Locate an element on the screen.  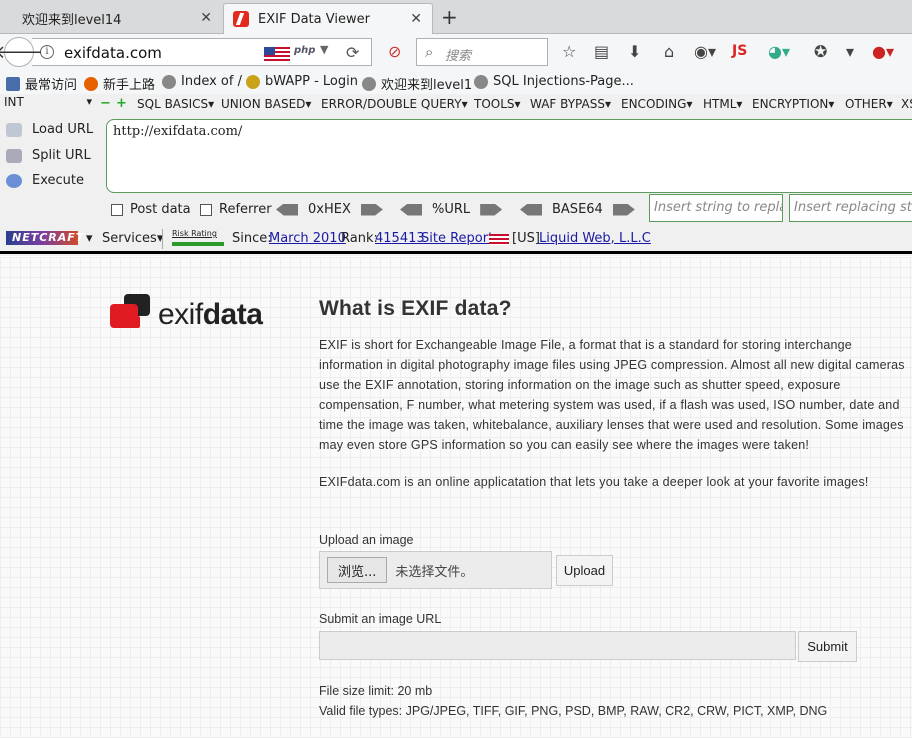
php-badge: php is located at coordinates (305, 50).